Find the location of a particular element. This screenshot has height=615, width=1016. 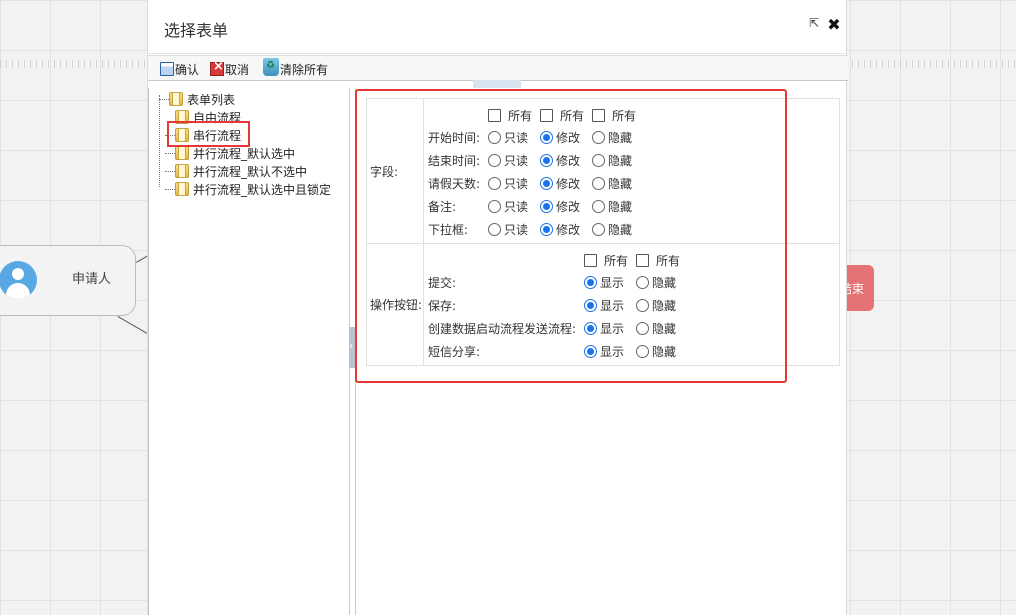

select-all-edit-checkbox: 所有 is located at coordinates (562, 115).